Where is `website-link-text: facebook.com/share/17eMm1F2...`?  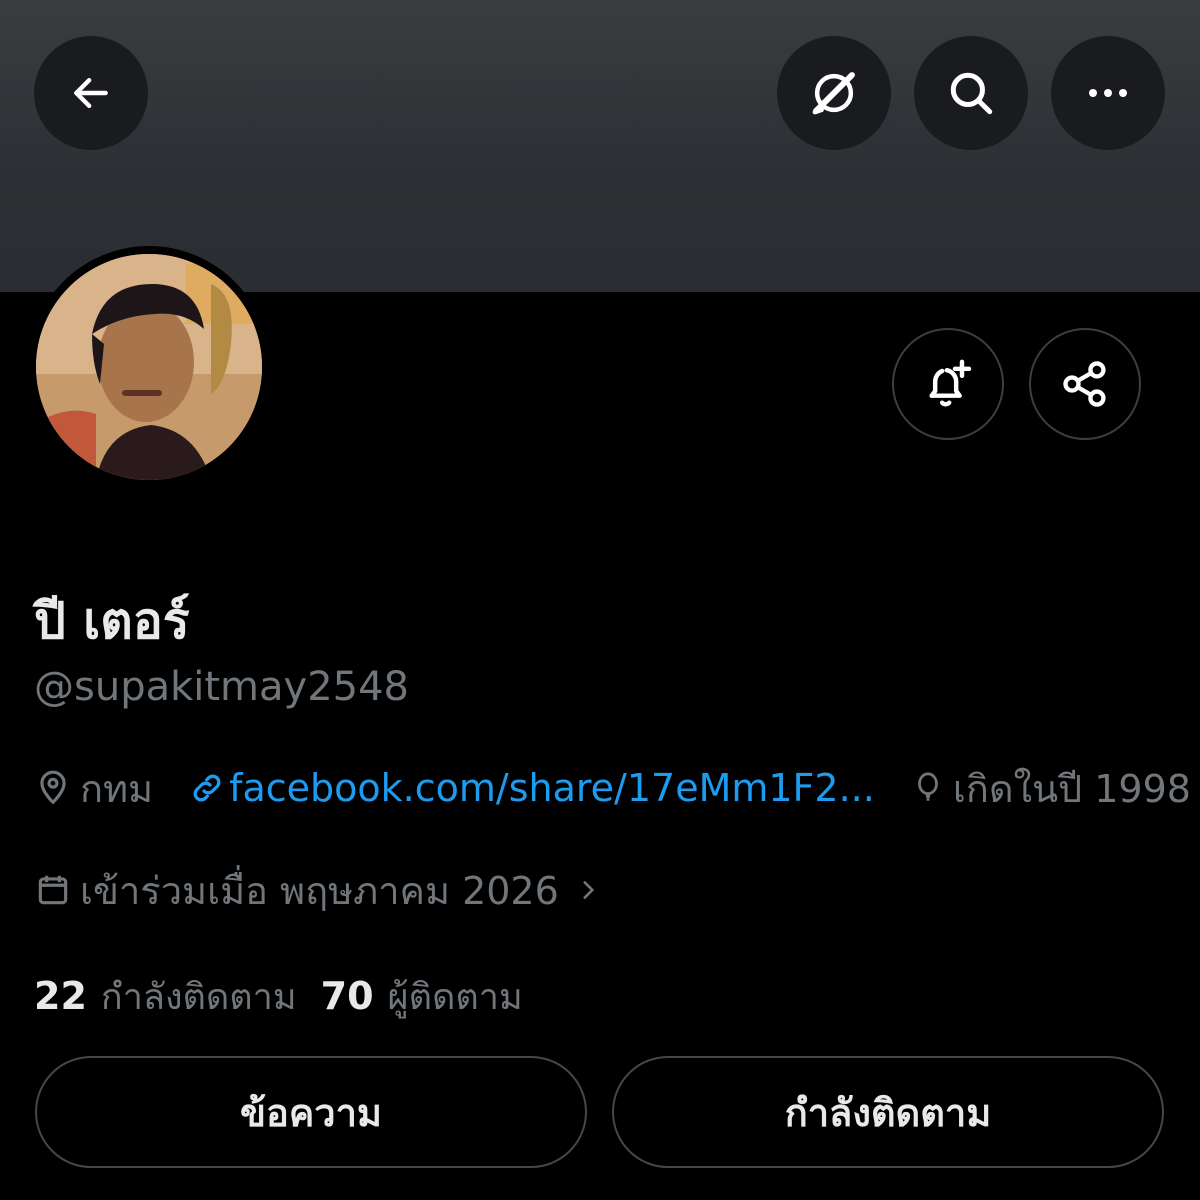
website-link-text: facebook.com/share/17eMm1F2... is located at coordinates (552, 788).